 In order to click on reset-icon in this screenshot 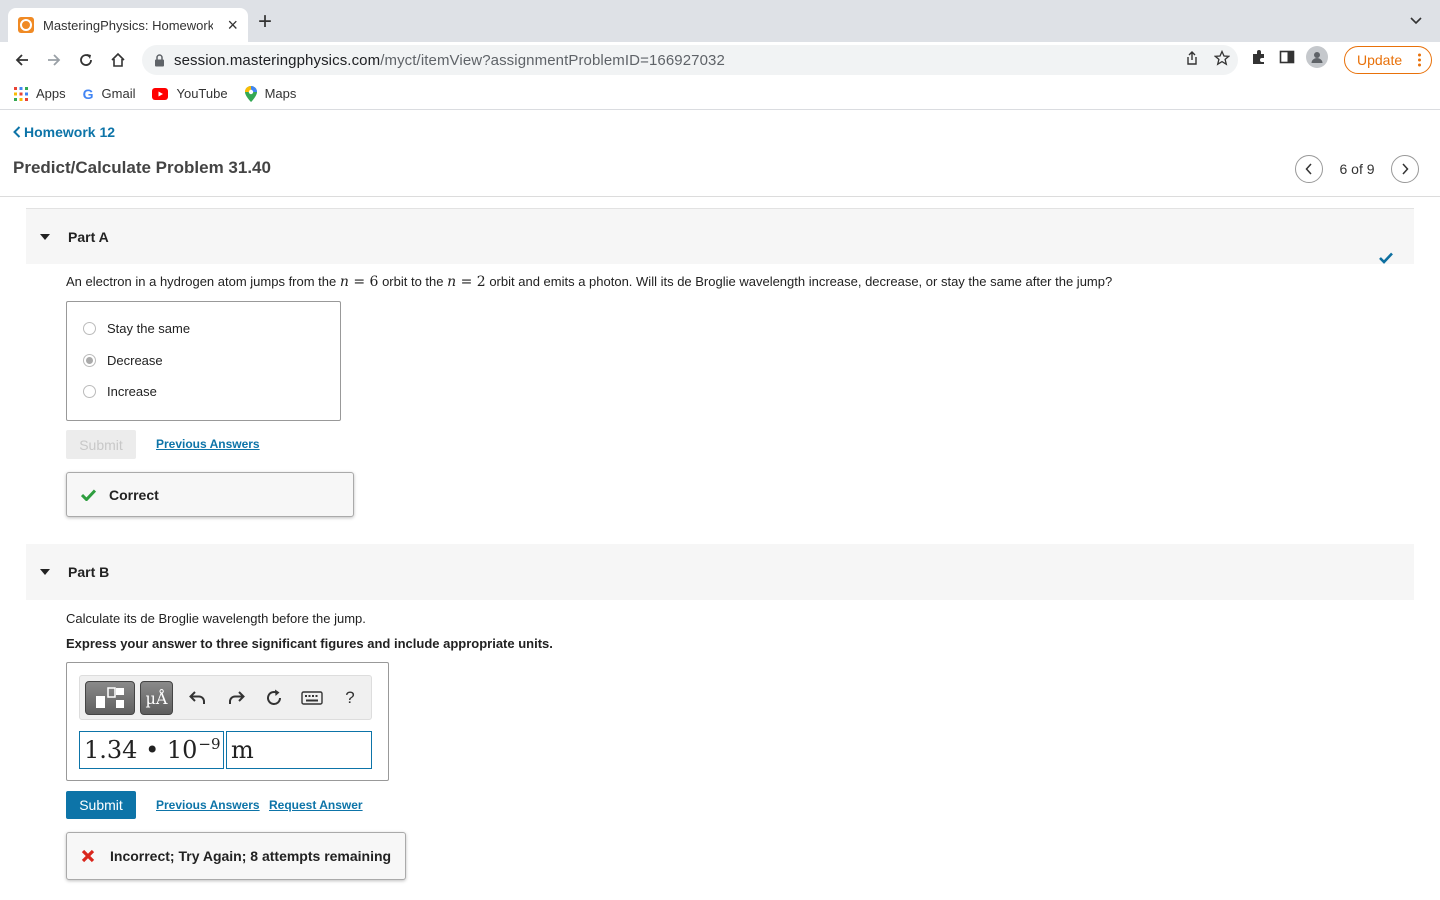, I will do `click(274, 697)`.